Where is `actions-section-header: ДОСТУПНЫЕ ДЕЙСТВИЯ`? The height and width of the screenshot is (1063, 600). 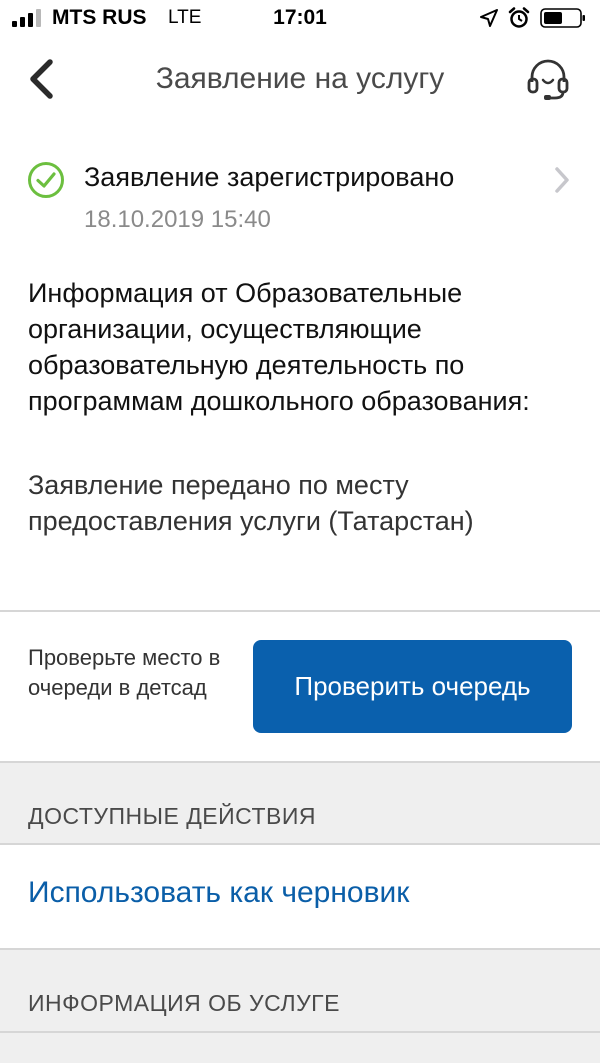
actions-section-header: ДОСТУПНЫЕ ДЕЙСТВИЯ is located at coordinates (172, 816).